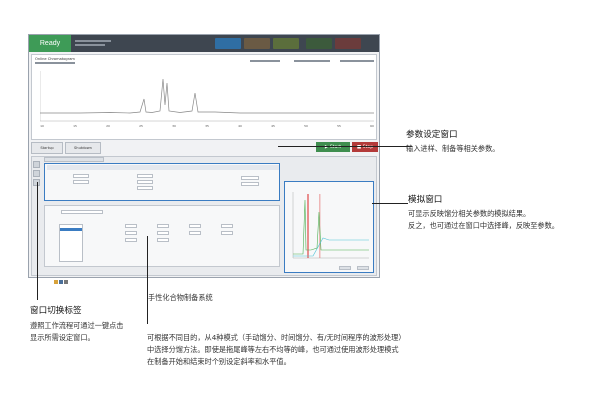 The width and height of the screenshot is (600, 400). Describe the element at coordinates (339, 126) in the screenshot. I see `x-tick-label: 55` at that location.